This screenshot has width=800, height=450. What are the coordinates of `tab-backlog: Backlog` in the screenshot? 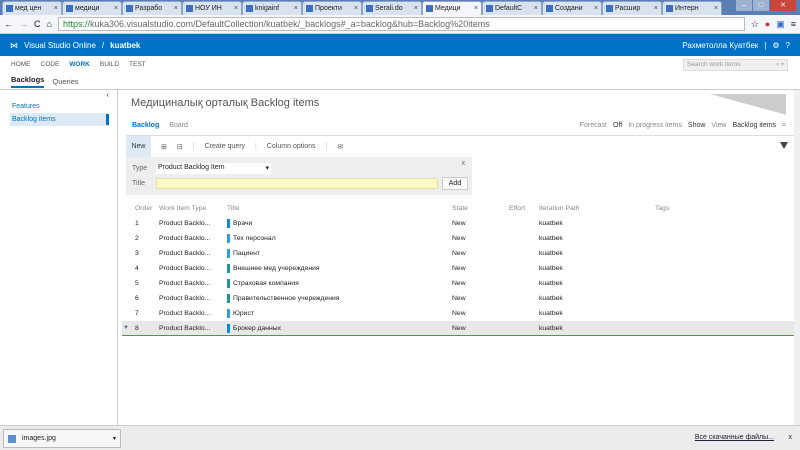 It's located at (145, 125).